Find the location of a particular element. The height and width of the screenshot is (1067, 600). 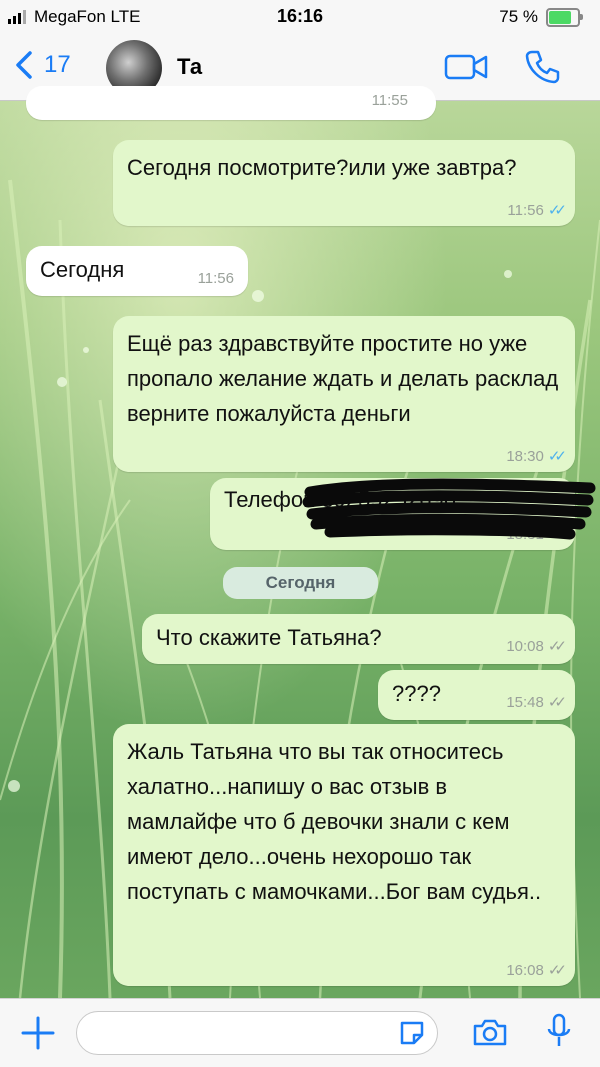

message-text: Сегодня is located at coordinates (82, 269).